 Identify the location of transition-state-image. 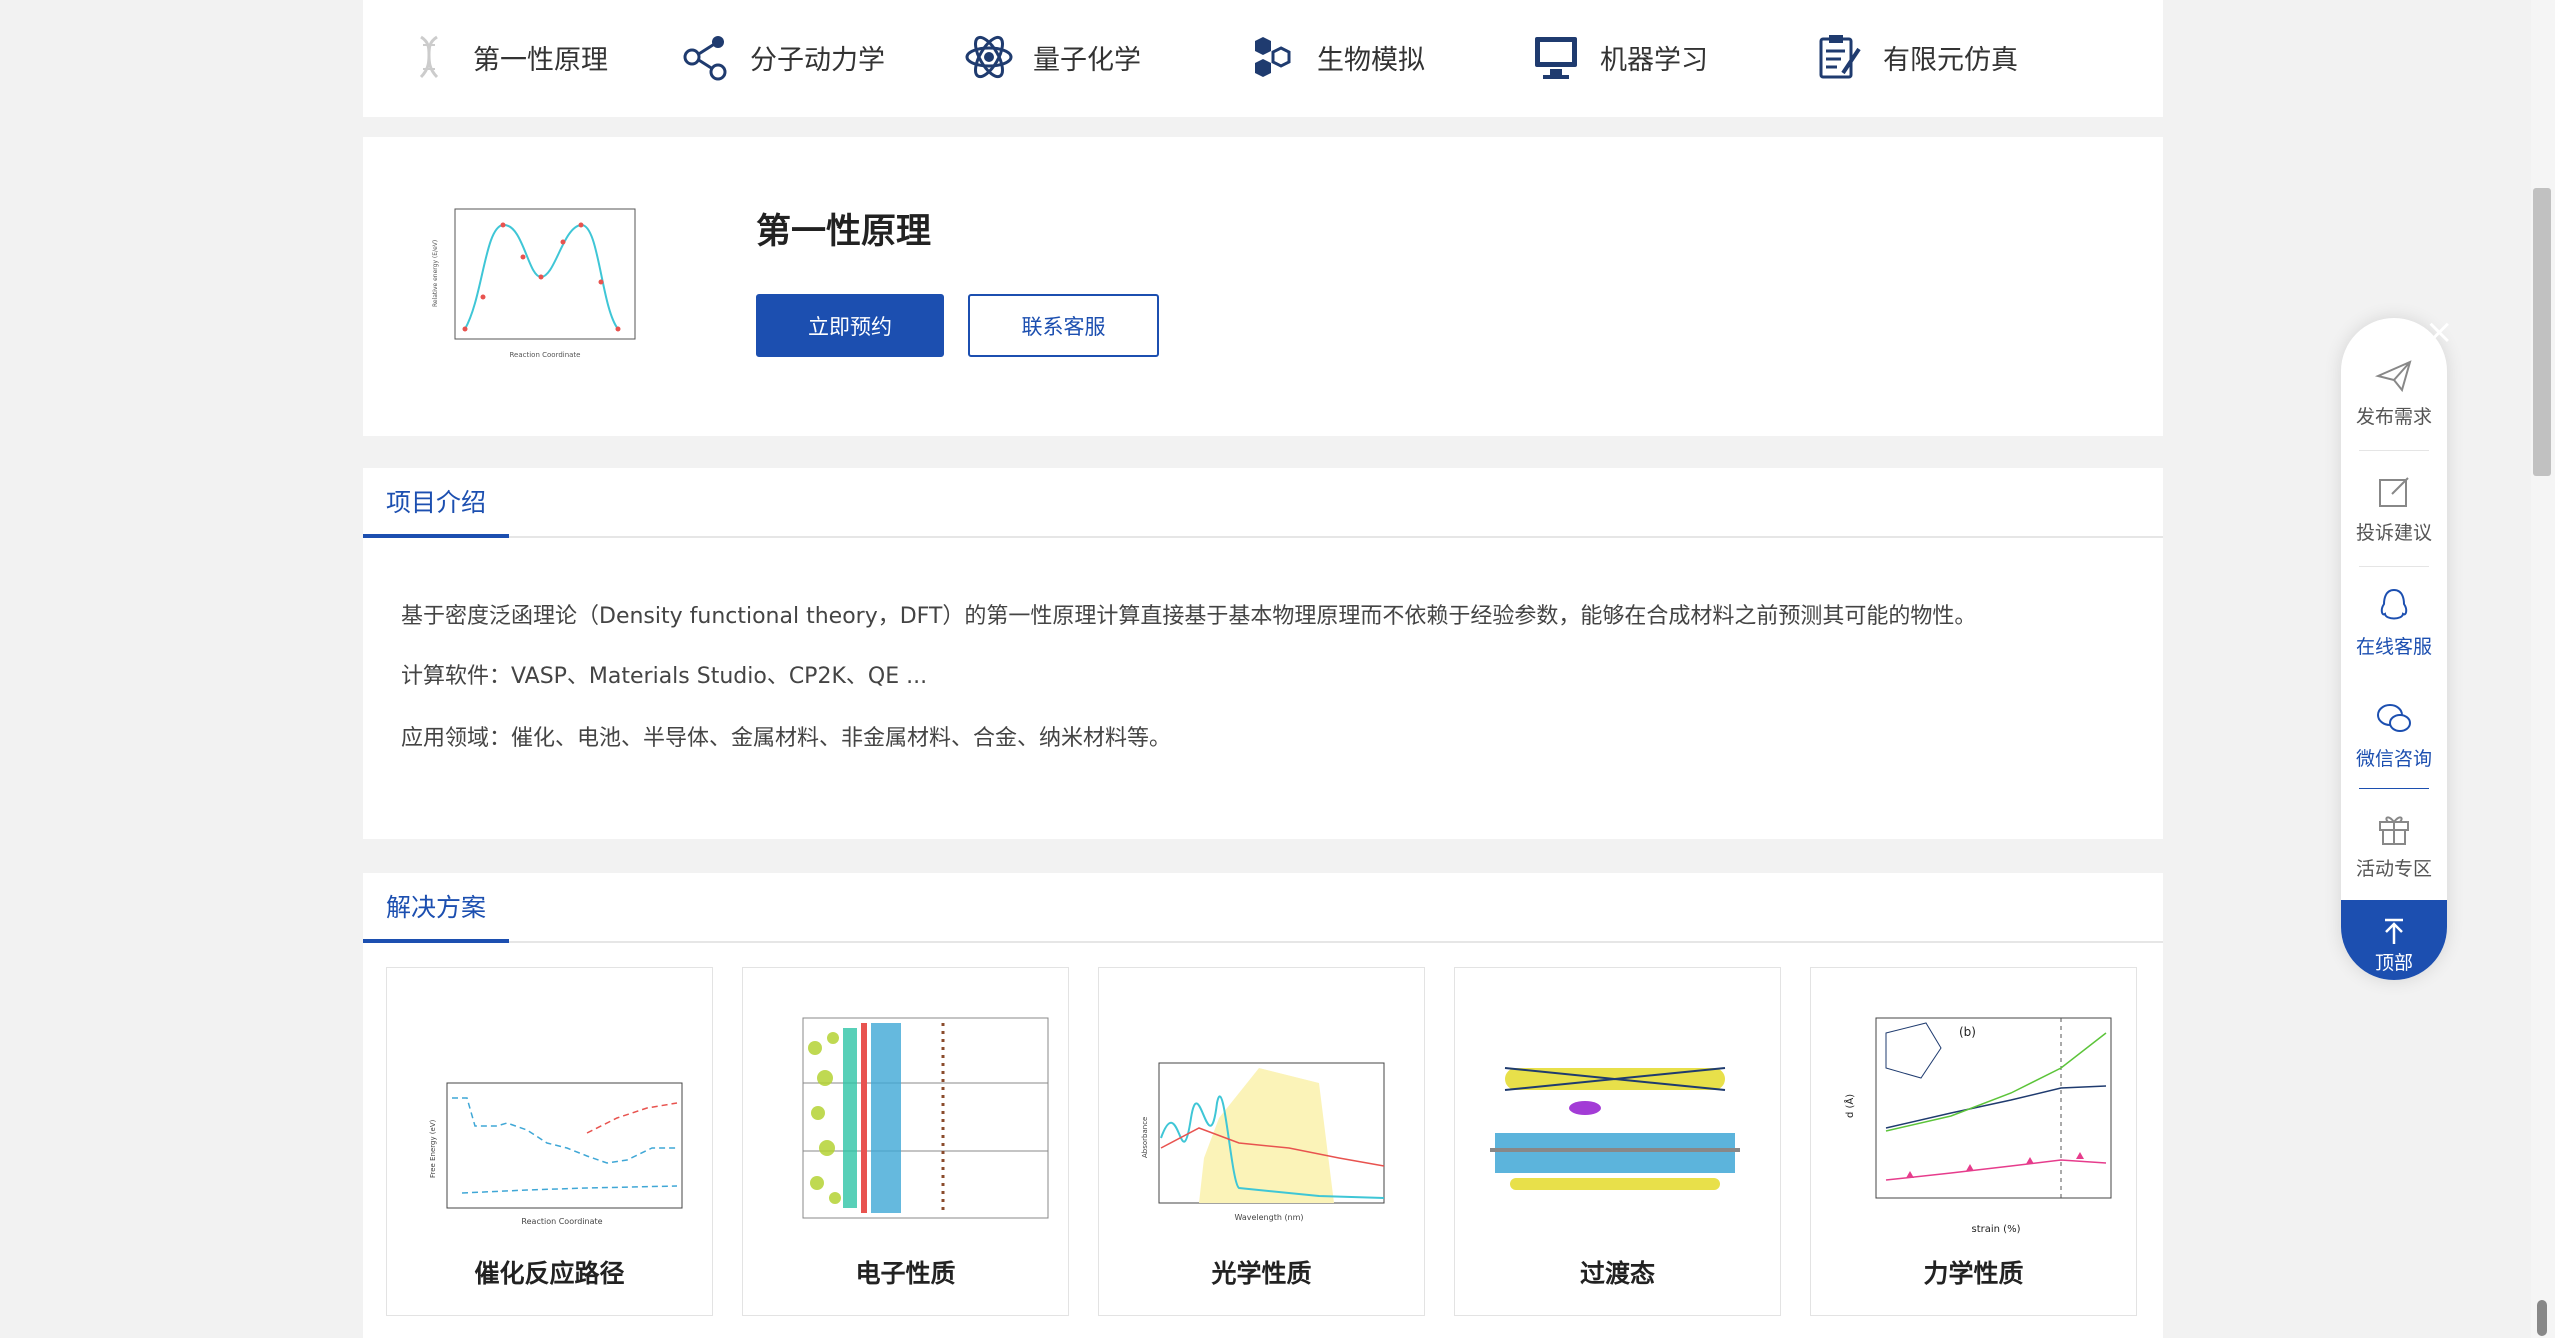
(1615, 1128).